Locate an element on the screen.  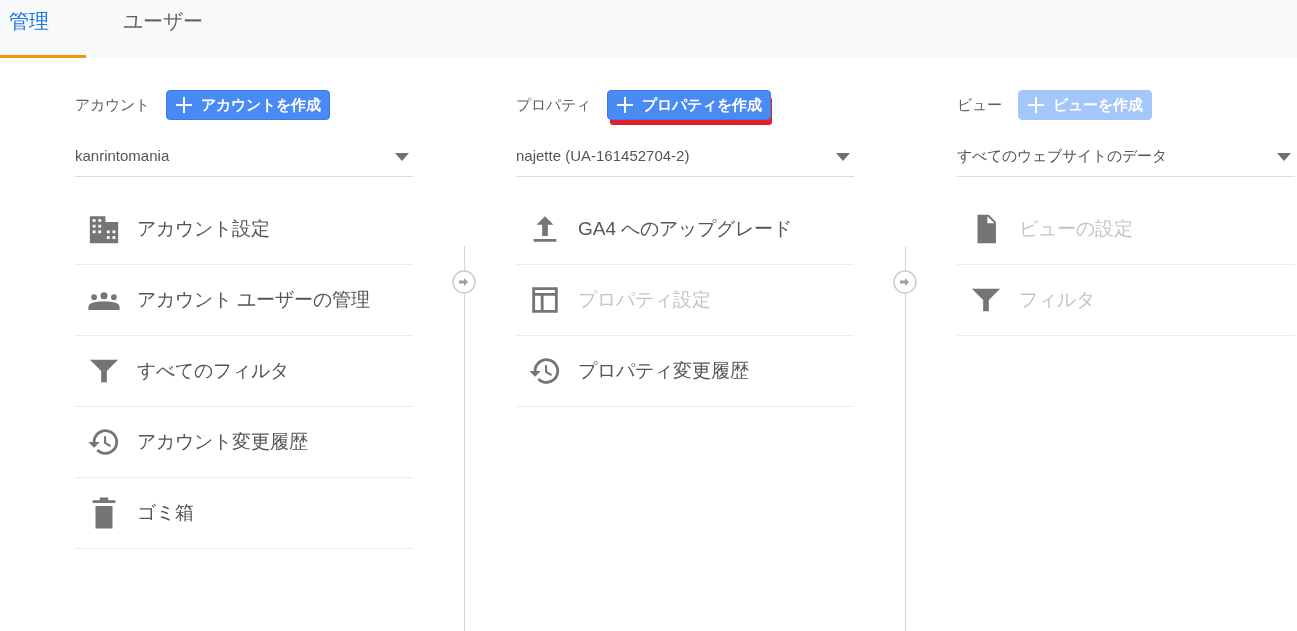
menu-item: アカウント ユーザーの管理 is located at coordinates (244, 300).